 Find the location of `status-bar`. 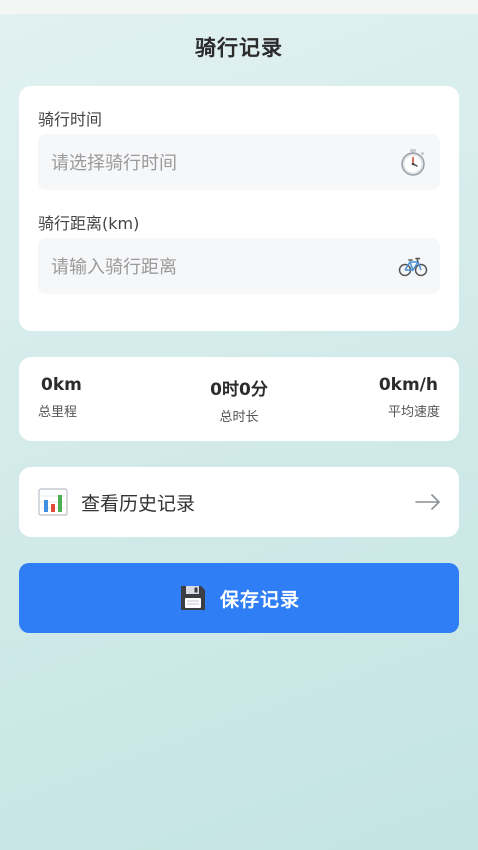

status-bar is located at coordinates (239, 7).